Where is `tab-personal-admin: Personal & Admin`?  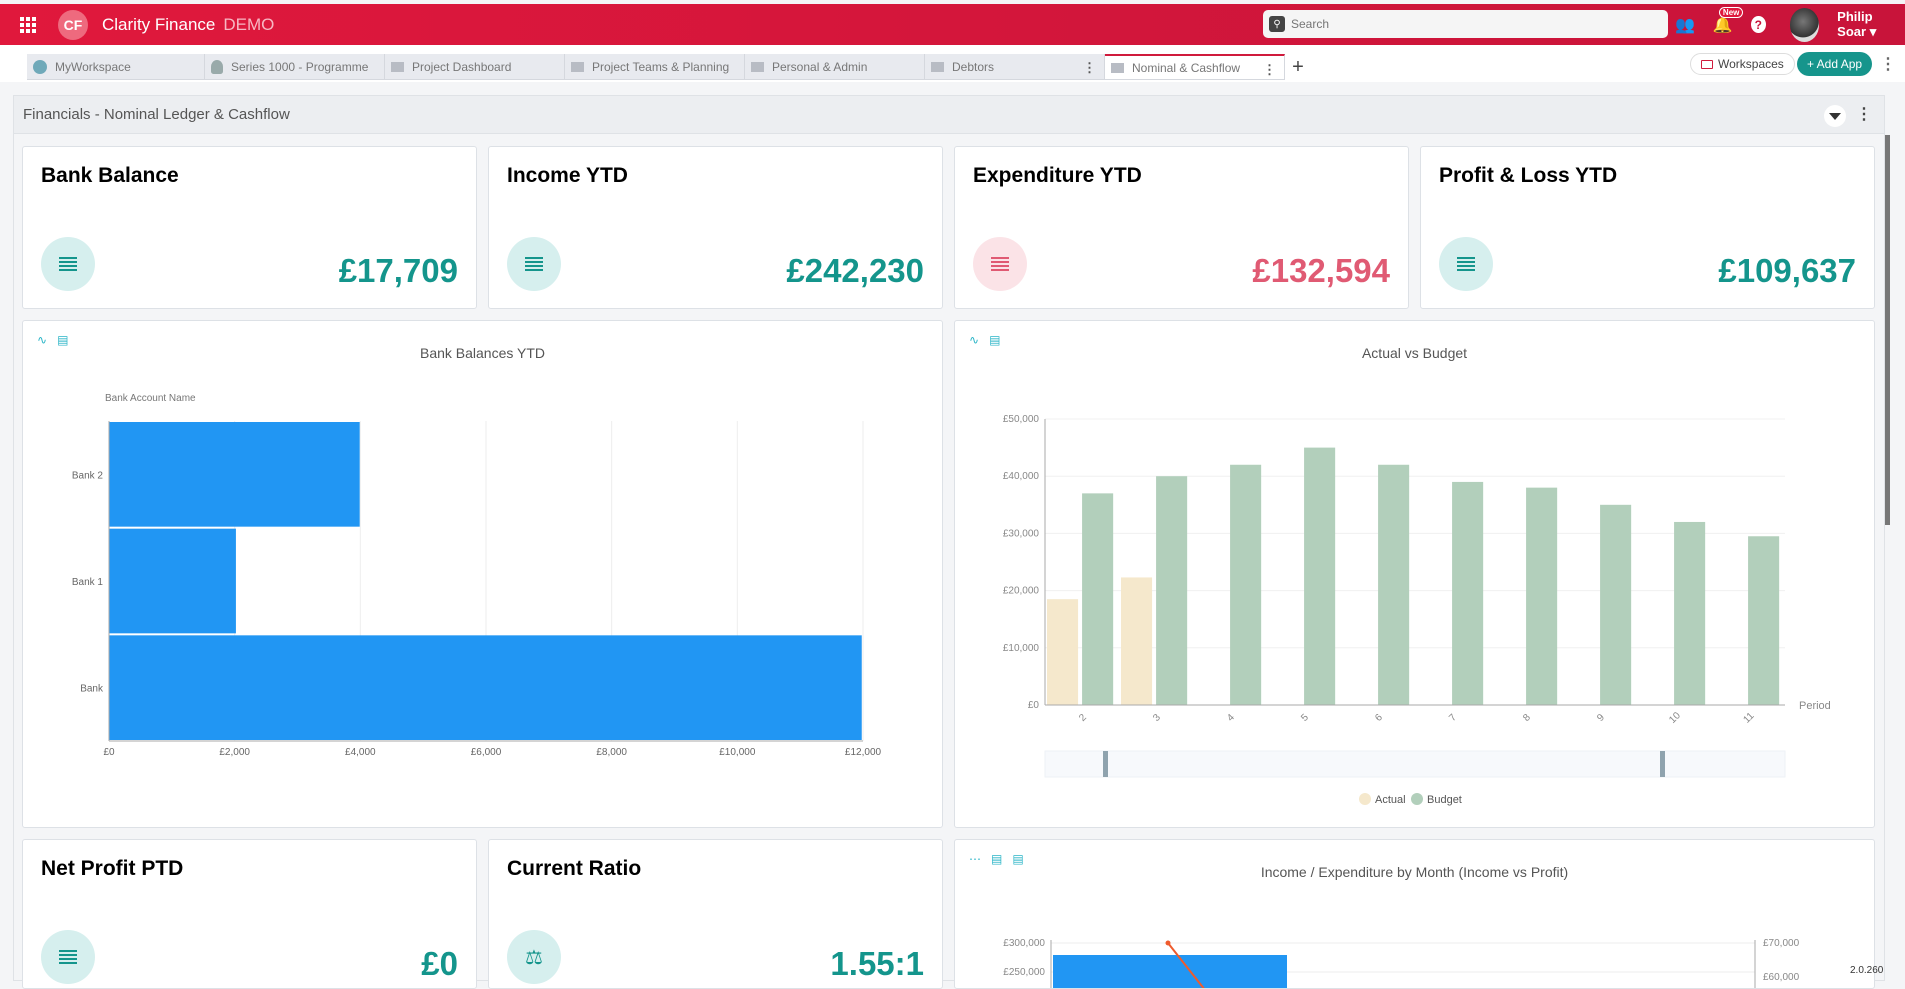 tab-personal-admin: Personal & Admin is located at coordinates (835, 67).